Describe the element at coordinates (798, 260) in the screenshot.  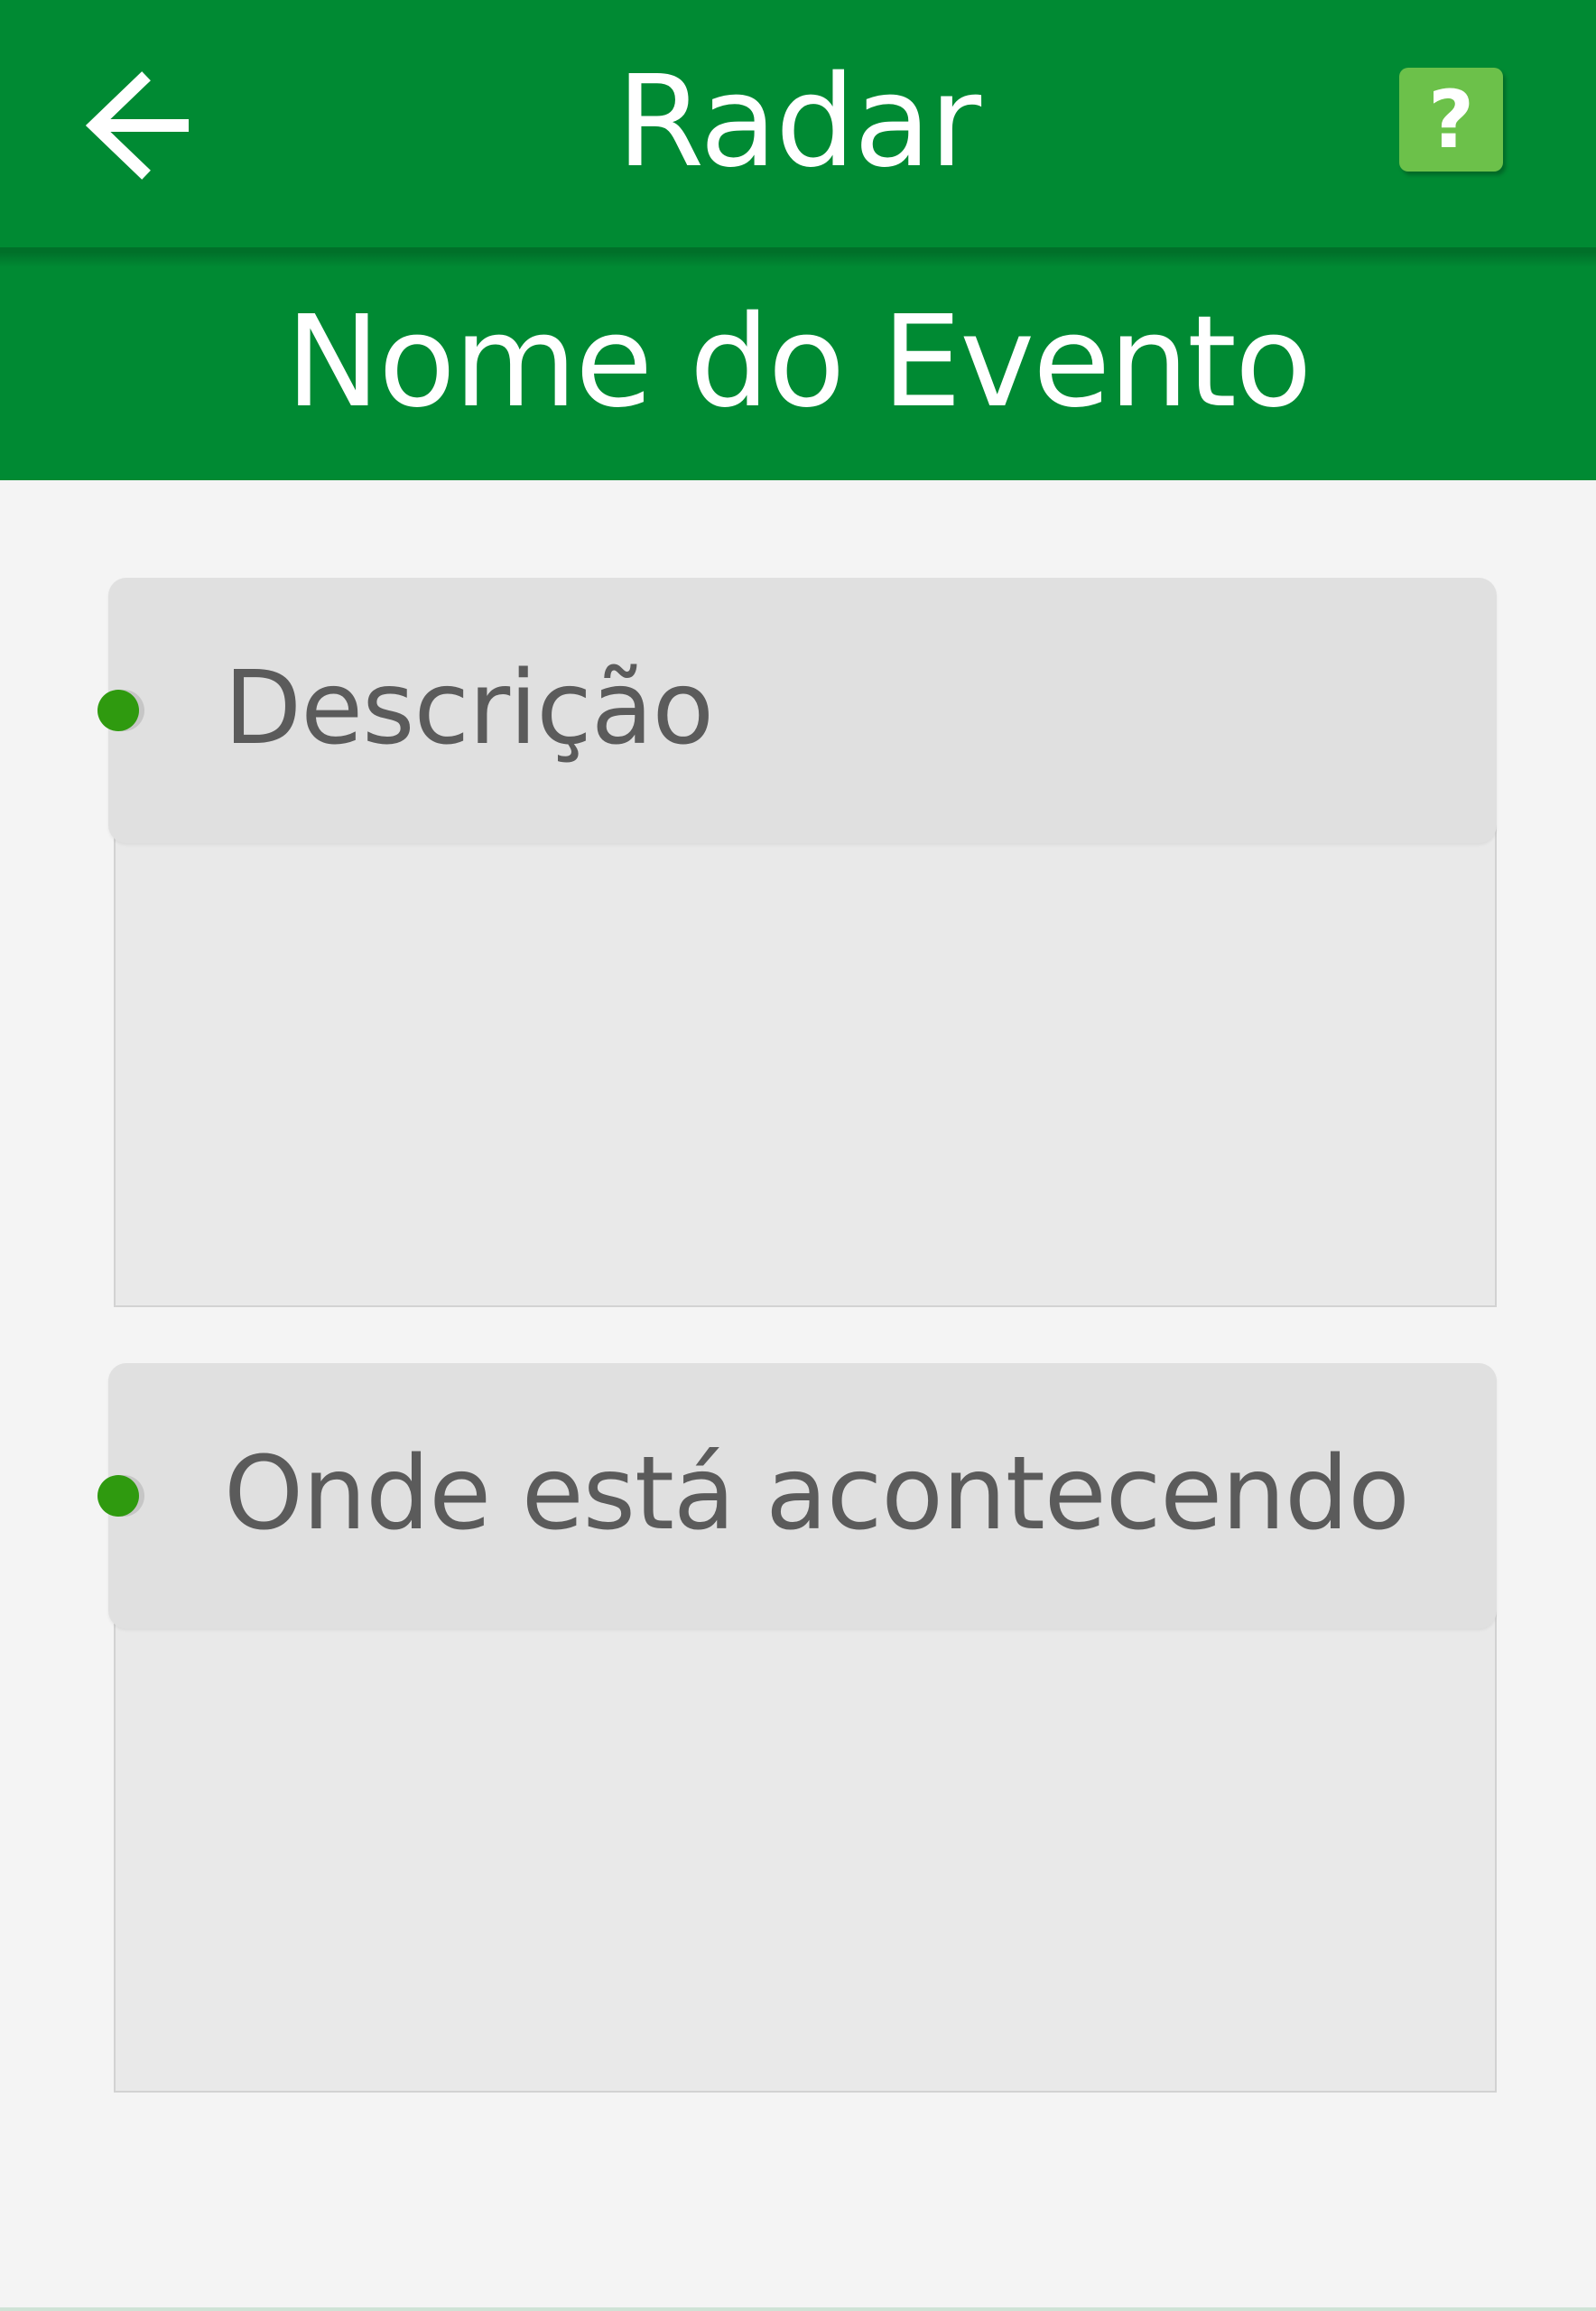
I see `top-bar-shadow` at that location.